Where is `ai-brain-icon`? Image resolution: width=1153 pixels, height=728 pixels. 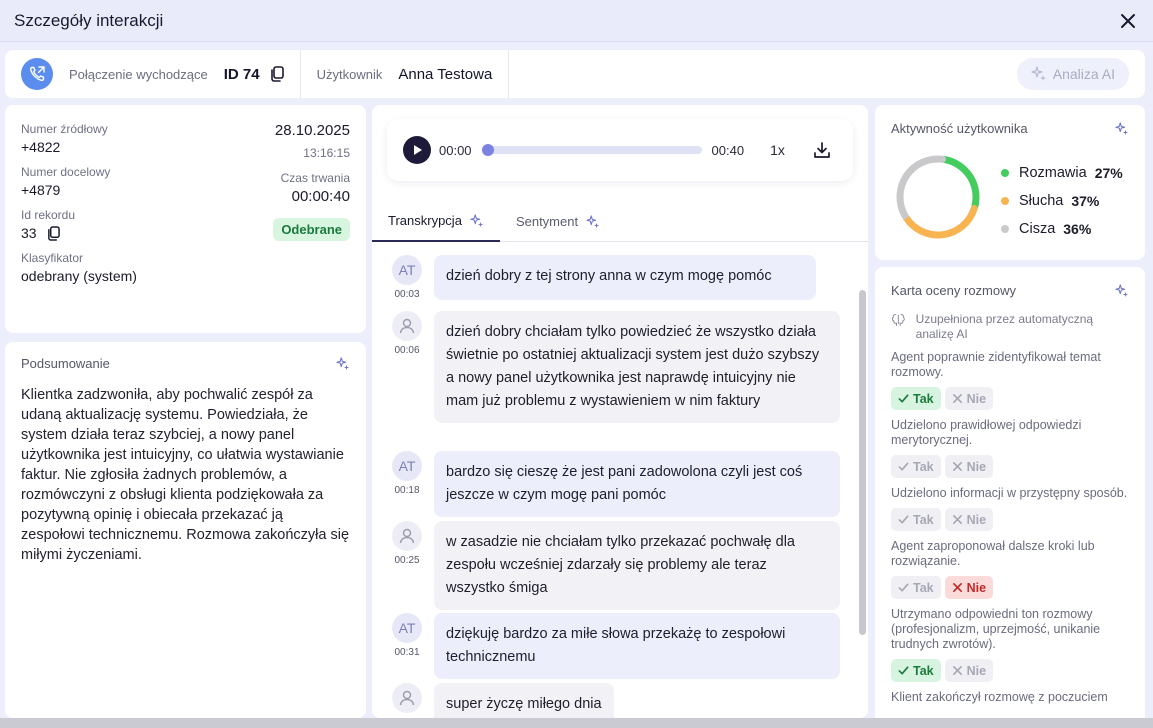
ai-brain-icon is located at coordinates (898, 320).